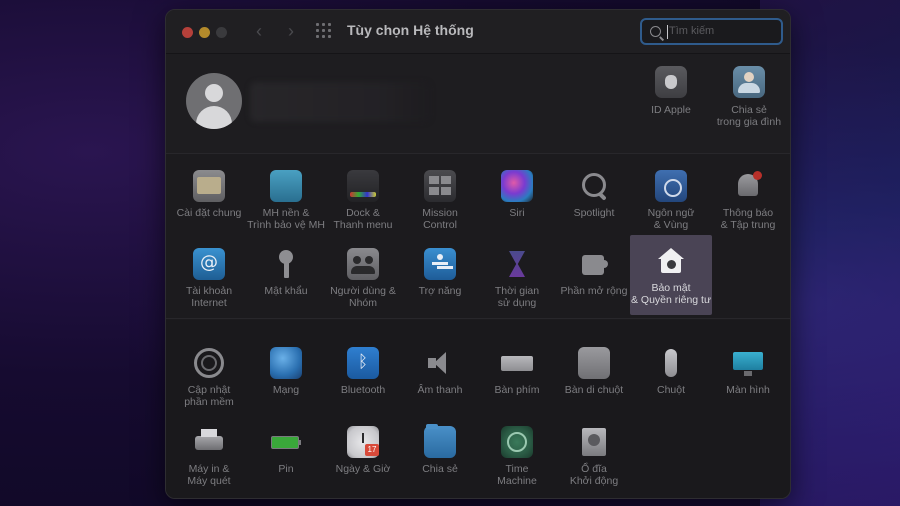  What do you see at coordinates (209, 186) in the screenshot?
I see `general-icon` at bounding box center [209, 186].